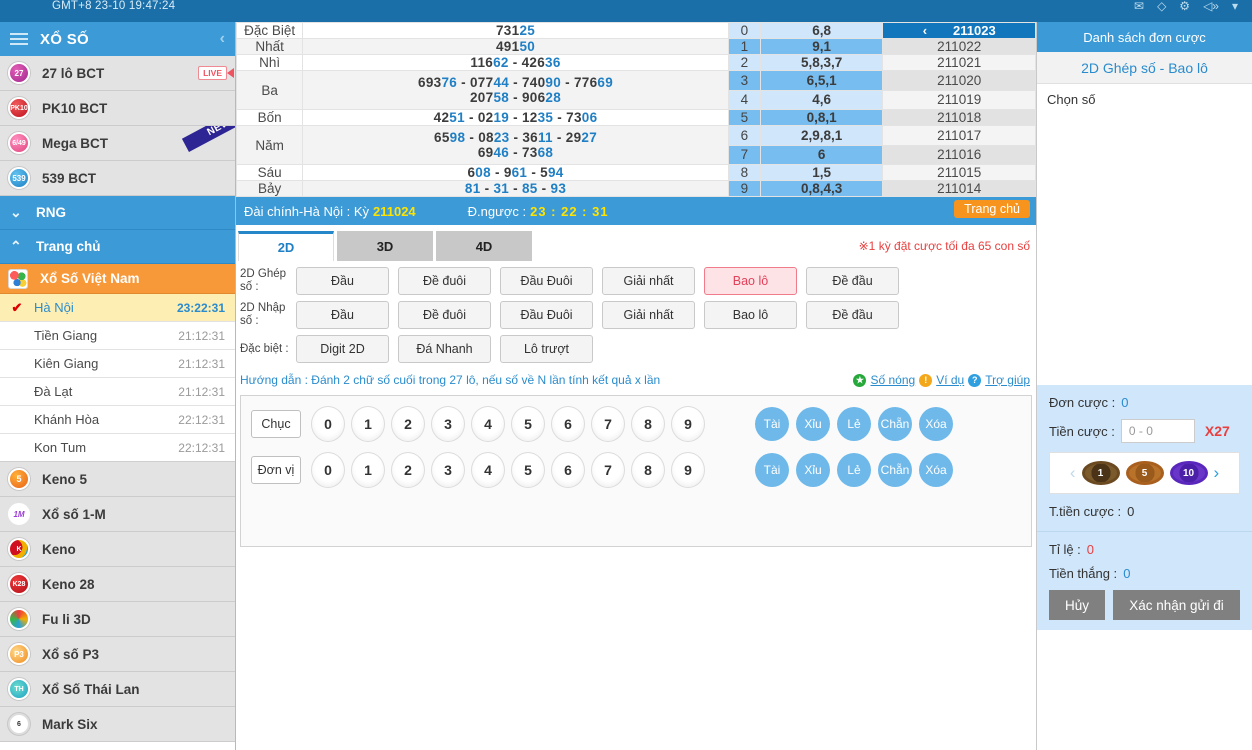 Image resolution: width=1252 pixels, height=750 pixels. What do you see at coordinates (546, 349) in the screenshot?
I see `bet-button-lotruot: Lô trượt` at bounding box center [546, 349].